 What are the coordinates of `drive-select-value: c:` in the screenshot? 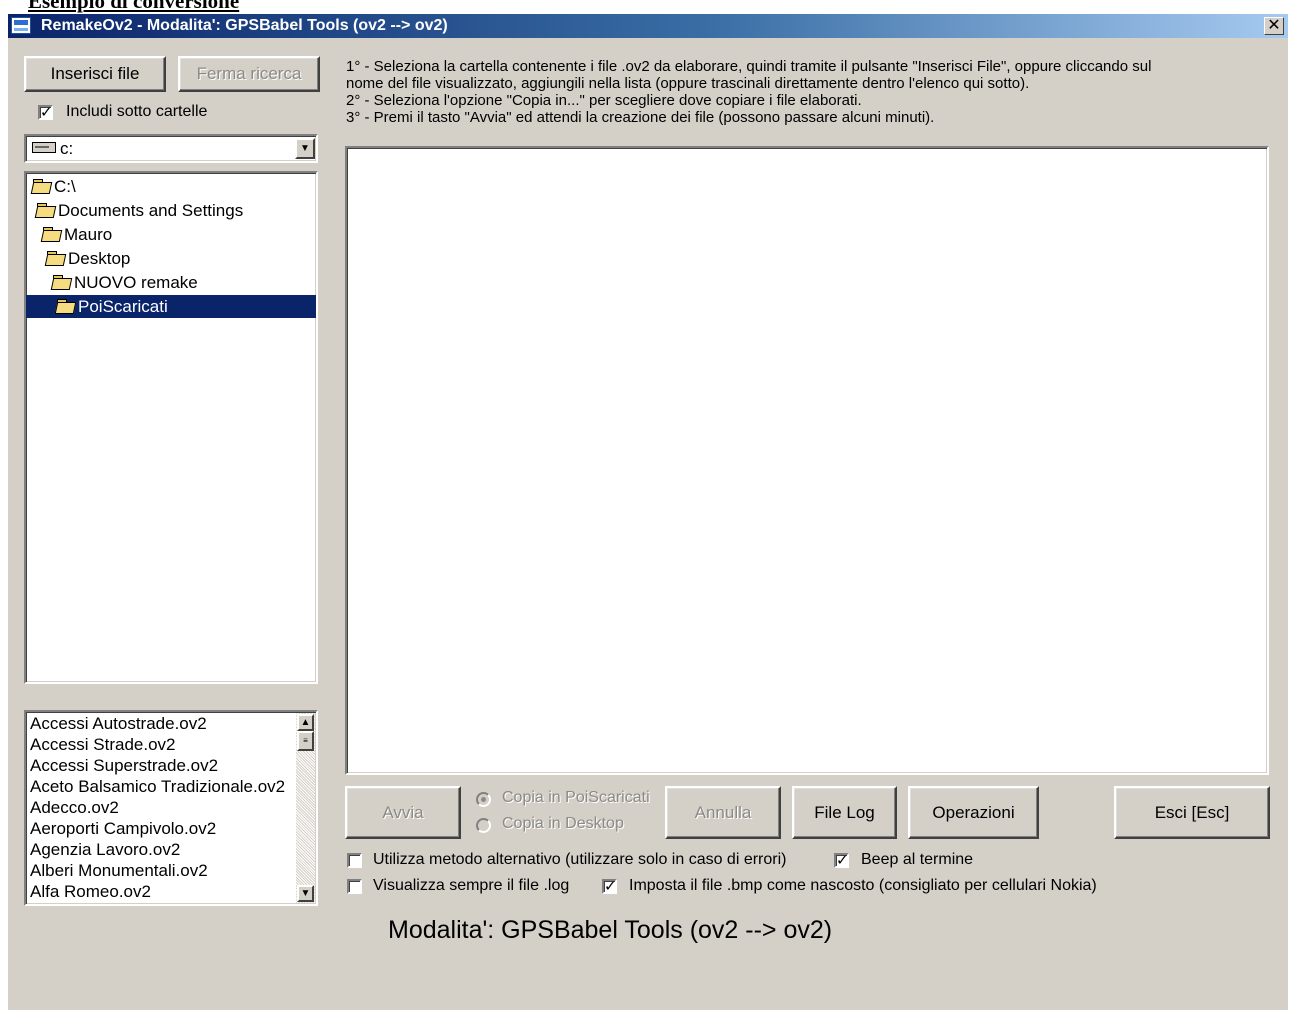 It's located at (52, 149).